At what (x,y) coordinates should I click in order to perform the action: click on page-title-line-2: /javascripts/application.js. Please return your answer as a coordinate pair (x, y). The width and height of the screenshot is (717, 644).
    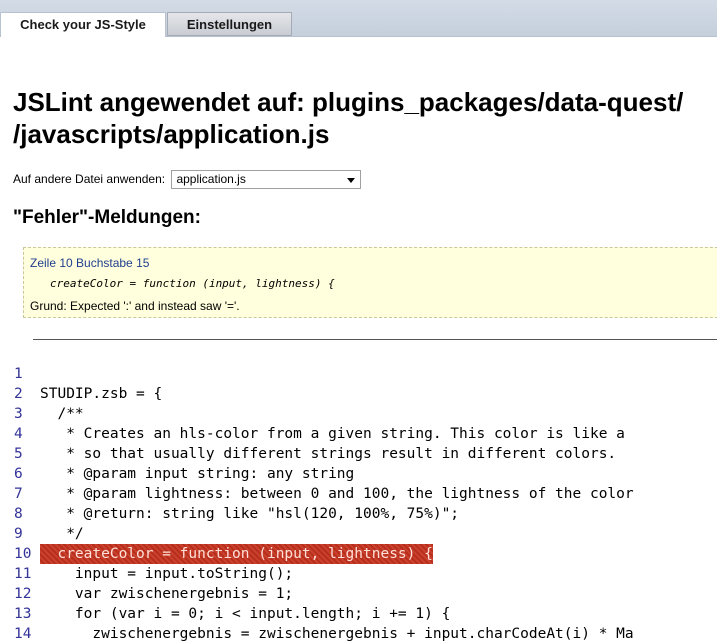
    Looking at the image, I should click on (171, 134).